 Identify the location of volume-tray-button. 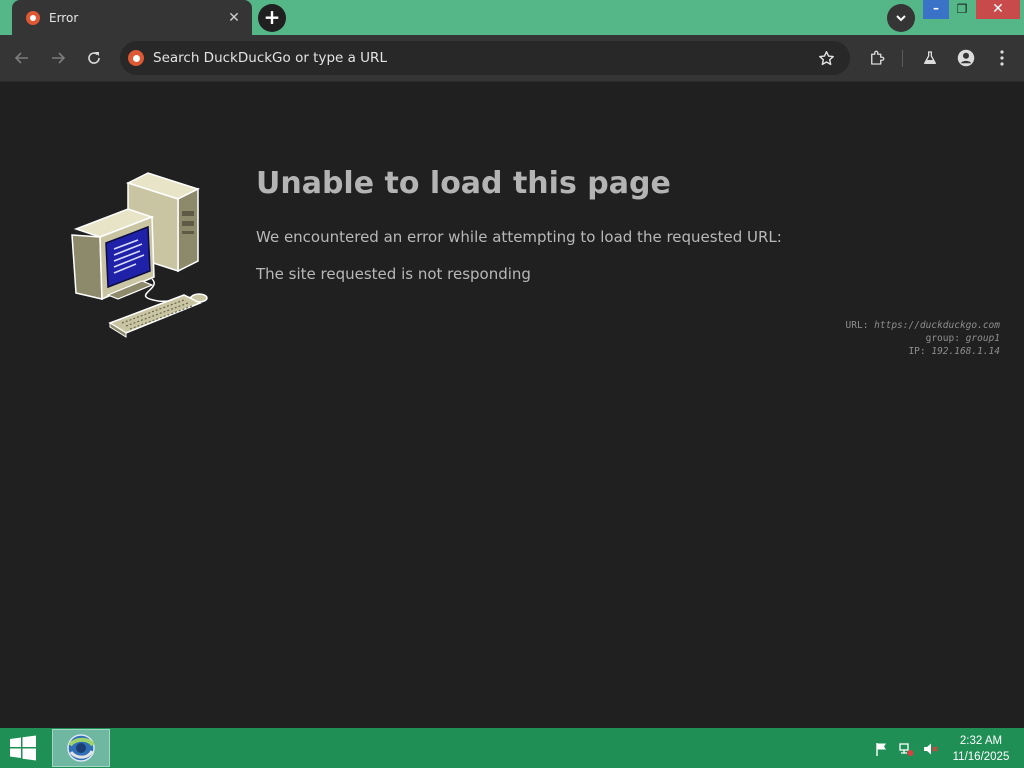
(930, 749).